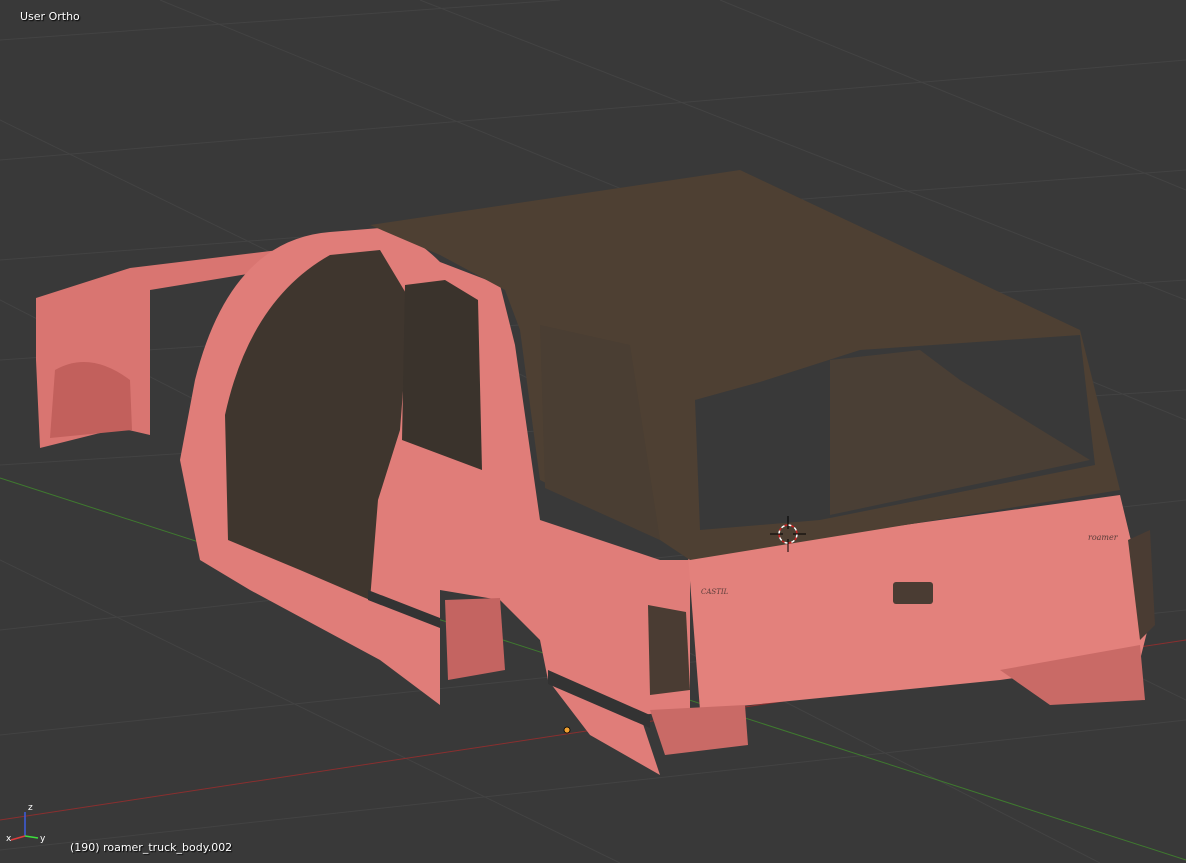 This screenshot has width=1186, height=863. What do you see at coordinates (43, 839) in the screenshot?
I see `y-axis-label: y` at bounding box center [43, 839].